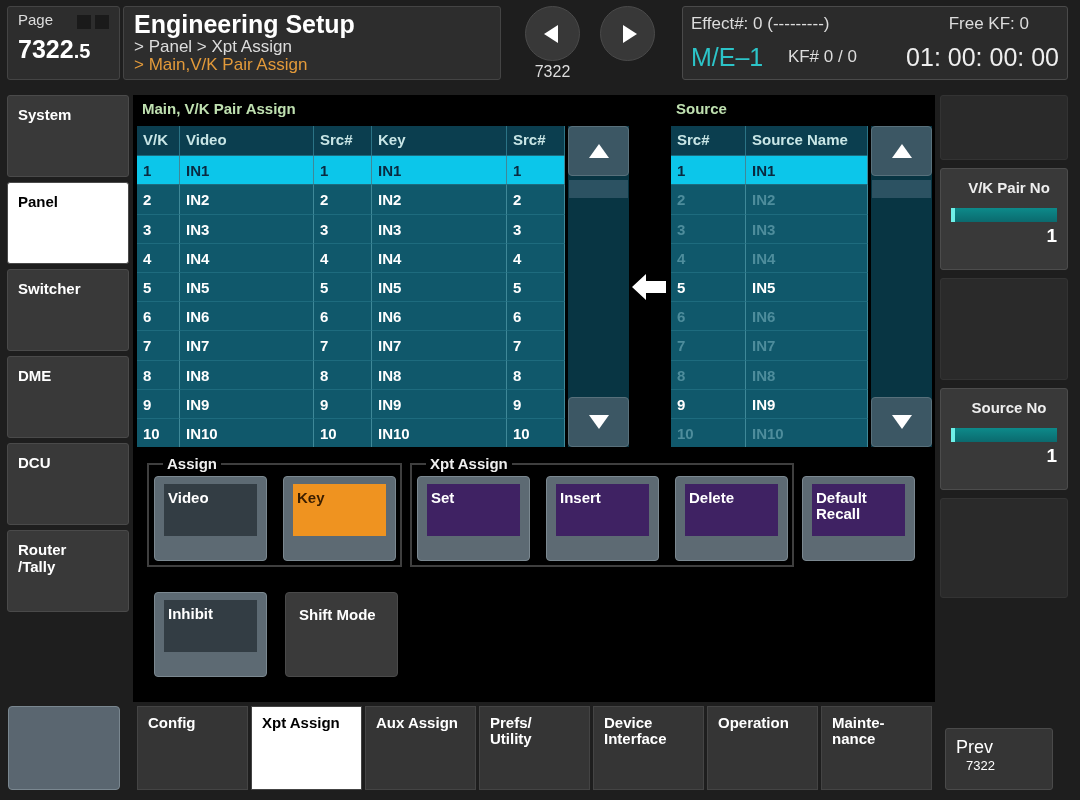 This screenshot has height=800, width=1080. I want to click on panel-button: Default Recall, so click(858, 519).